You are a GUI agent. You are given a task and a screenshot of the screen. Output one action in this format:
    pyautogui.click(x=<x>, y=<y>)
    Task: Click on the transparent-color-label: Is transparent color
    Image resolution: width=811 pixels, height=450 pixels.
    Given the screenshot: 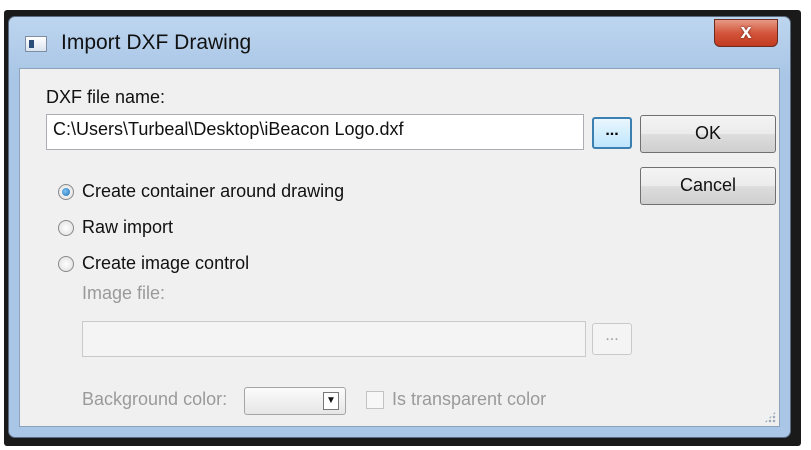 What is the action you would take?
    pyautogui.click(x=469, y=399)
    